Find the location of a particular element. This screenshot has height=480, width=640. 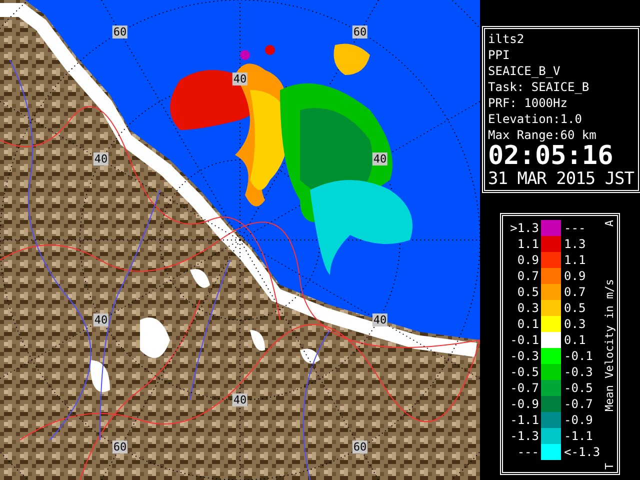

legend-high-value: --- is located at coordinates (575, 228).